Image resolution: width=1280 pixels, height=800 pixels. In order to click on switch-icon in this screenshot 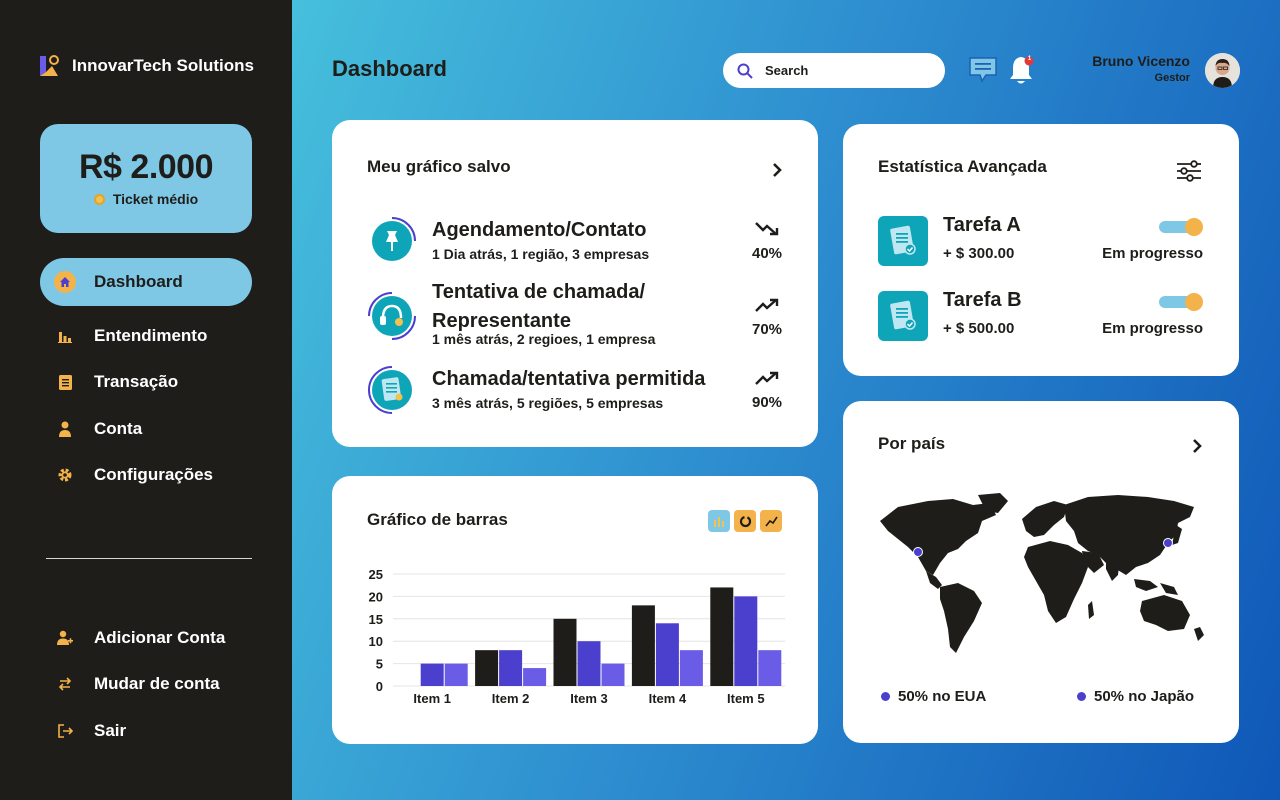, I will do `click(65, 684)`.